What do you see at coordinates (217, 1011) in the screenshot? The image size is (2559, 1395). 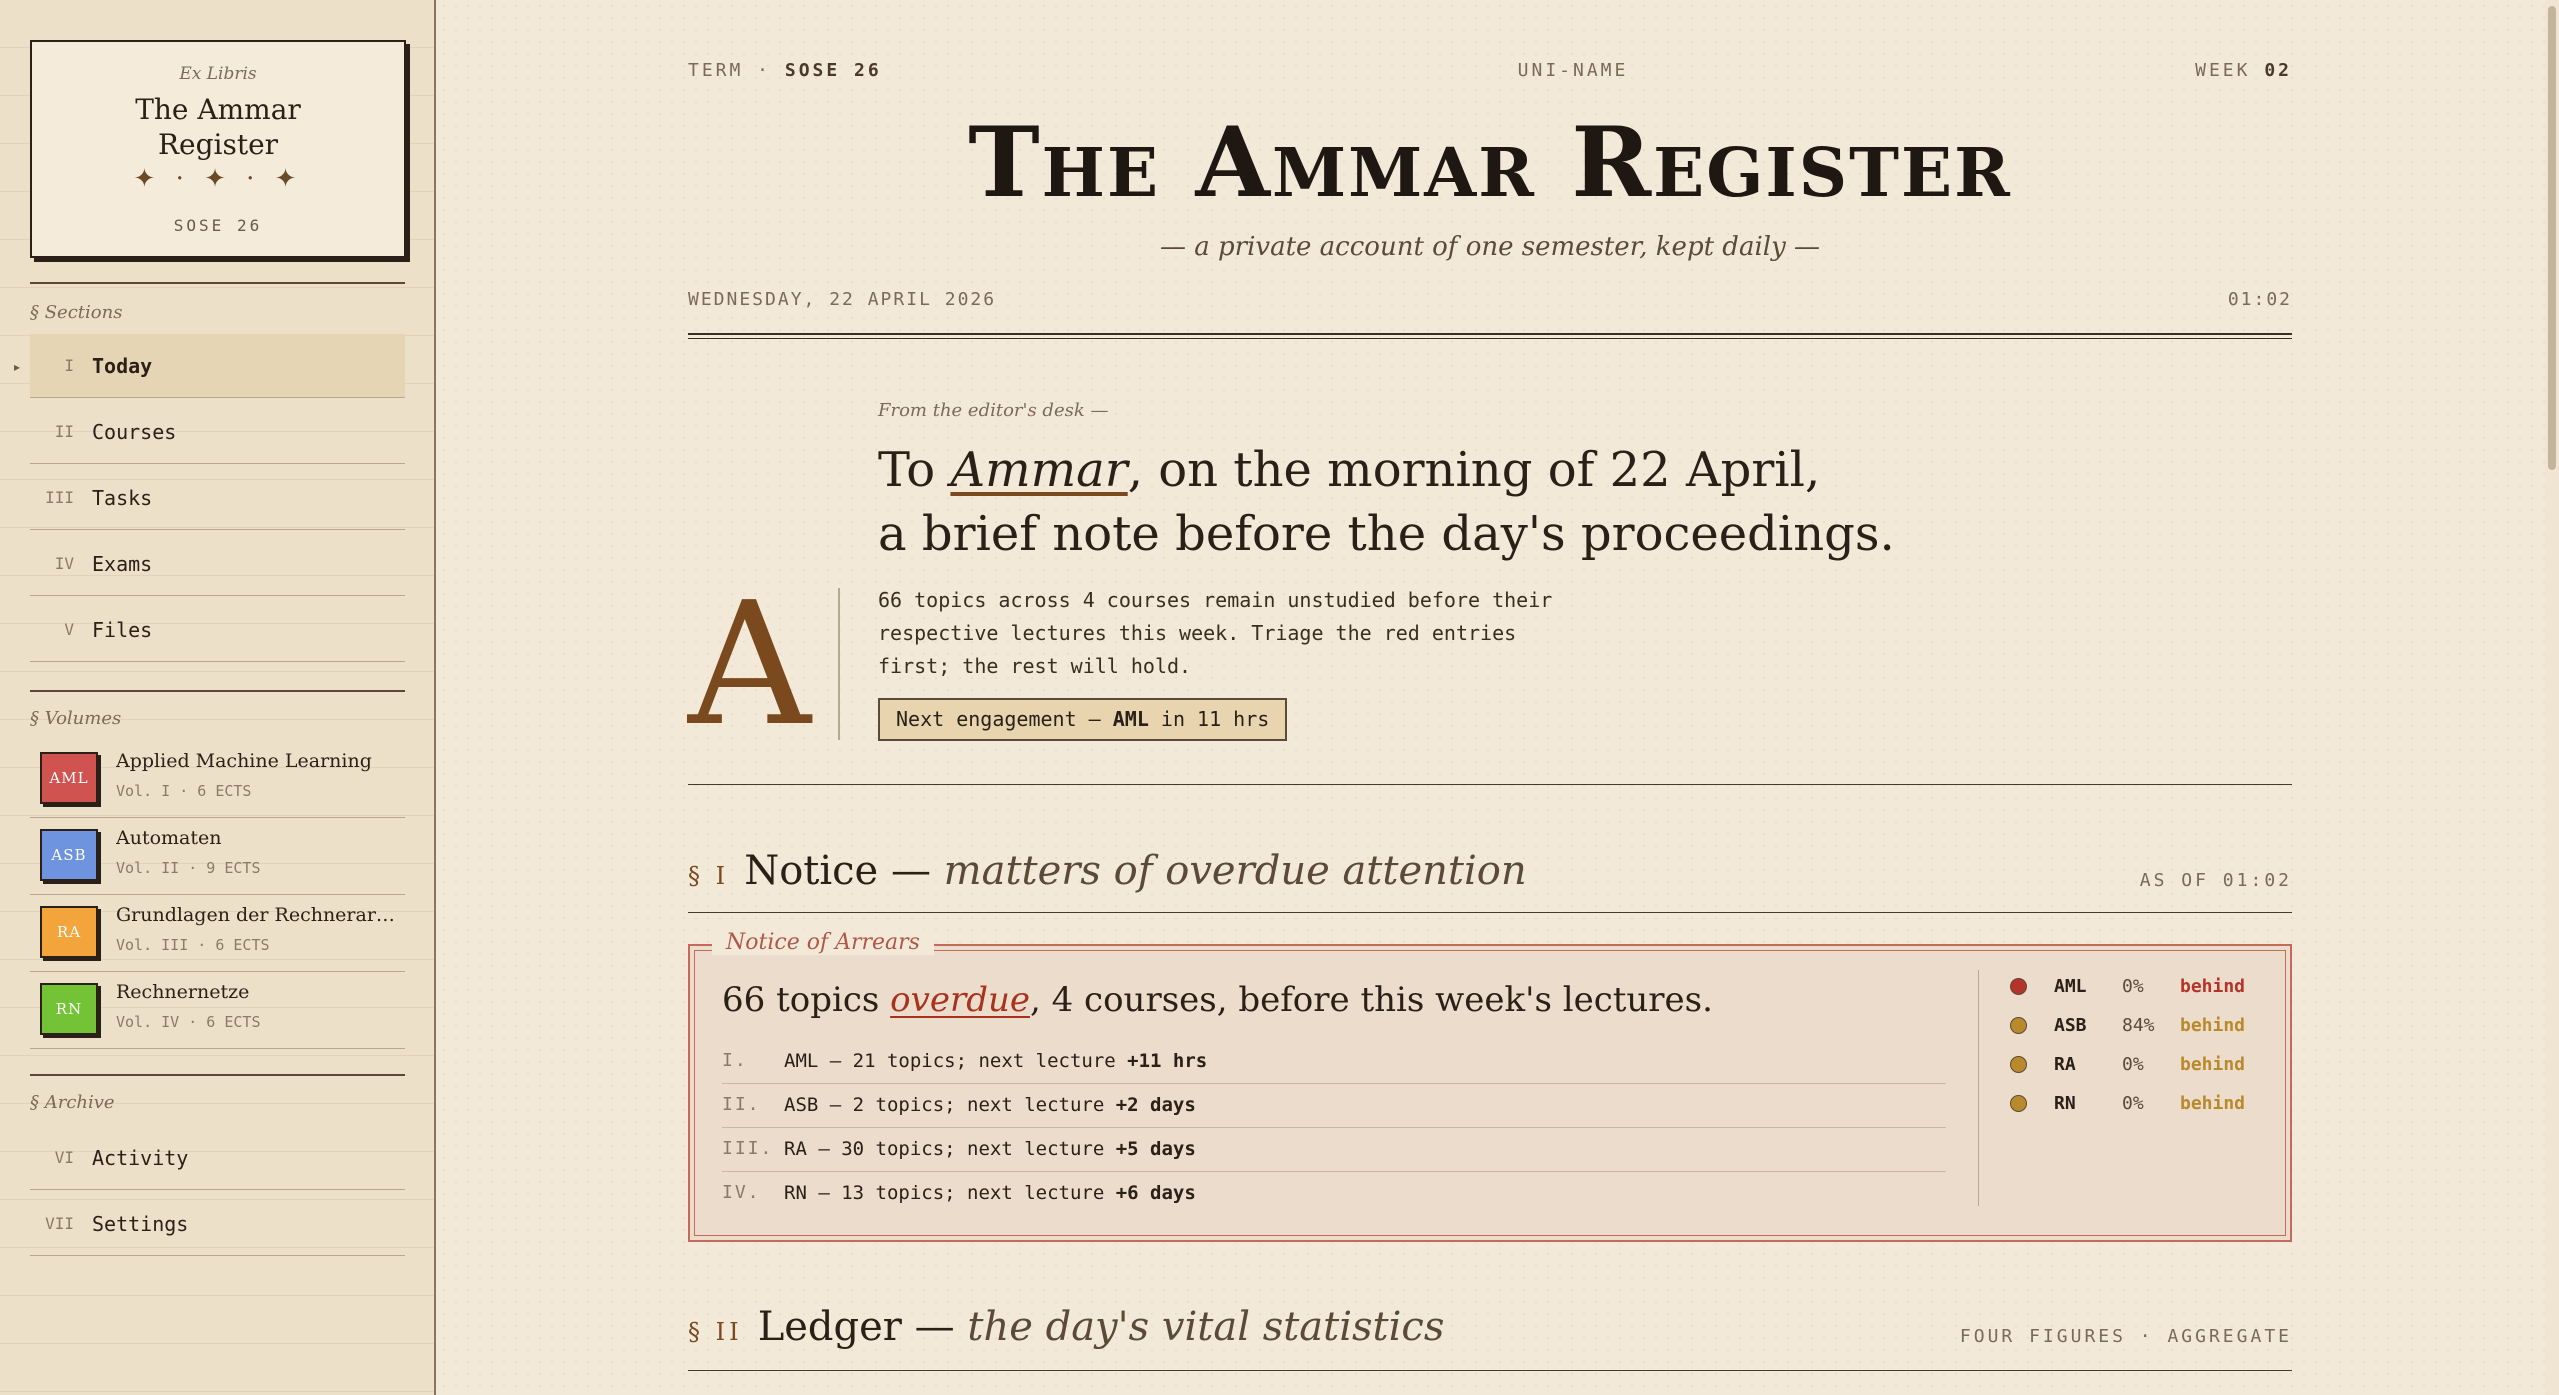 I see `volume-item-rn: RN Rechnernetze Vol. IV · 6 ECTS` at bounding box center [217, 1011].